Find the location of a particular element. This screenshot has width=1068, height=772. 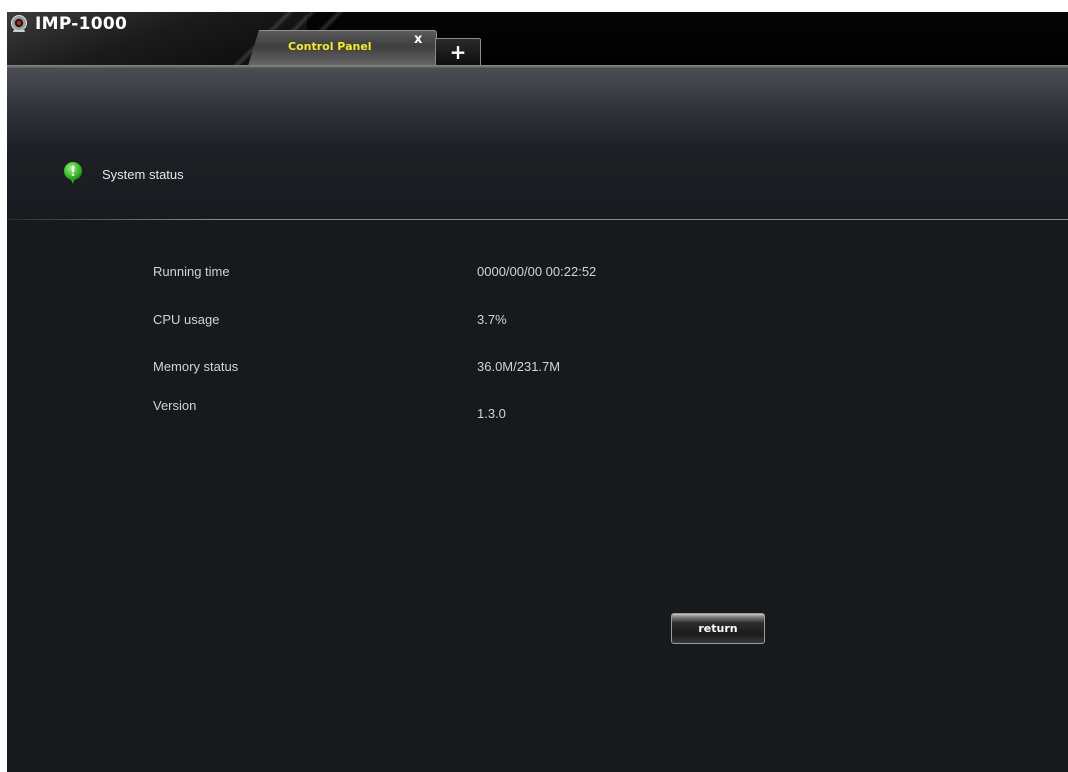

memory-status-label: Memory status is located at coordinates (196, 366).